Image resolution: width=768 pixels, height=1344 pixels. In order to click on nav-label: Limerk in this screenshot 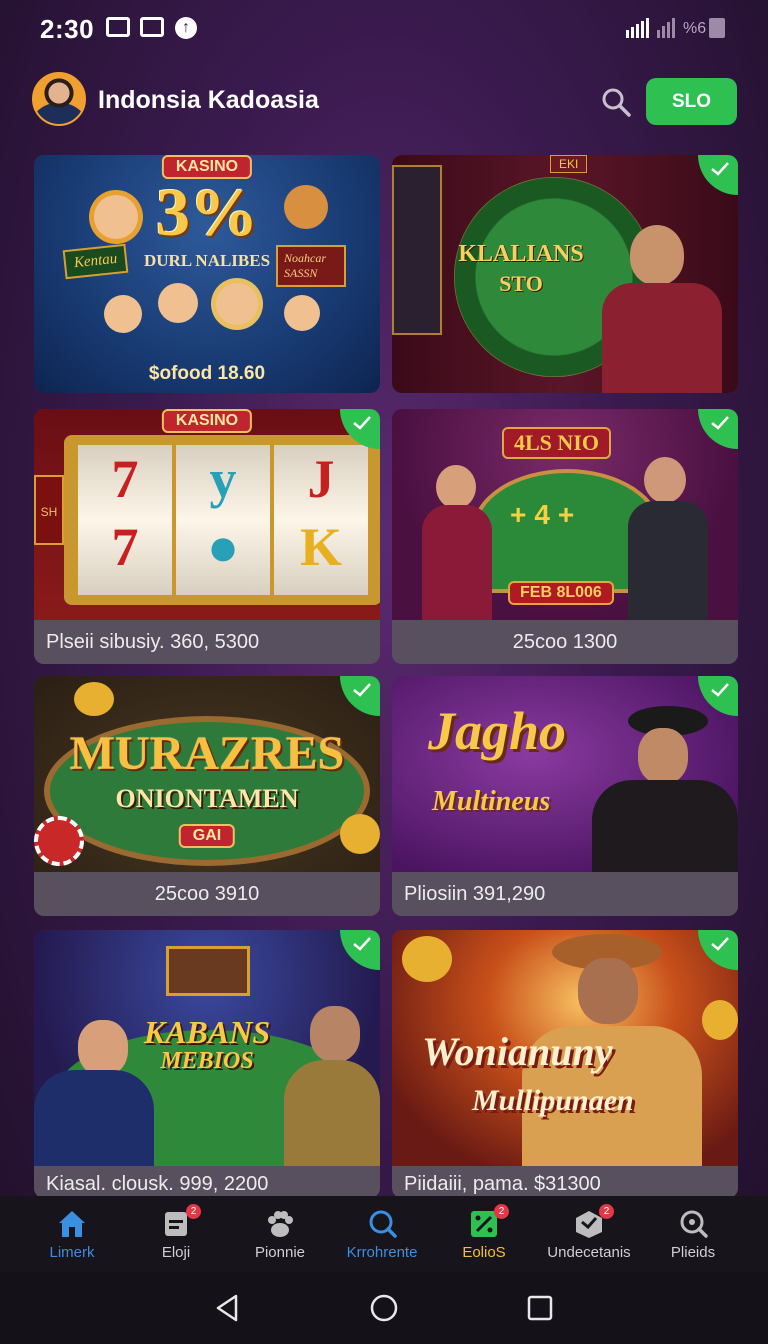, I will do `click(72, 1252)`.